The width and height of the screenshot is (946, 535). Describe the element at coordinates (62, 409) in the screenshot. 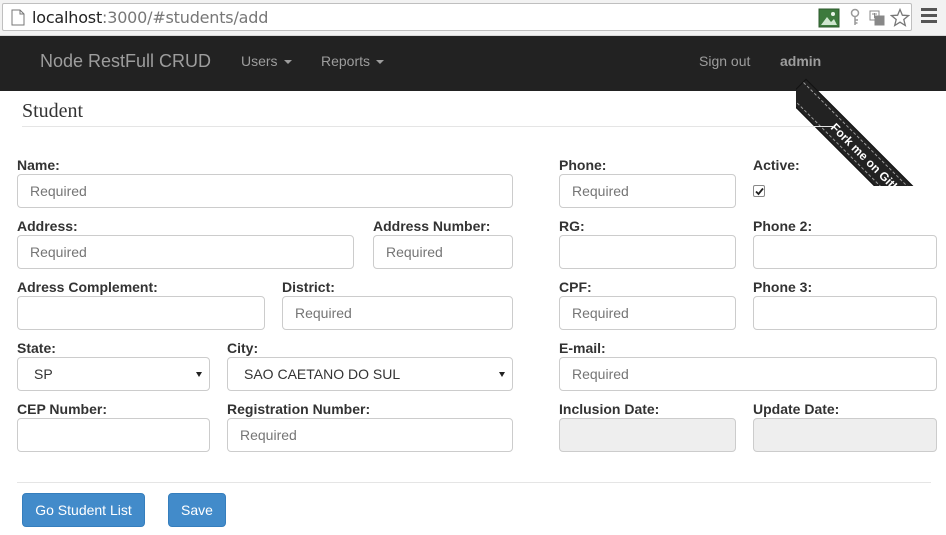

I see `cep-label: CEP Number:` at that location.